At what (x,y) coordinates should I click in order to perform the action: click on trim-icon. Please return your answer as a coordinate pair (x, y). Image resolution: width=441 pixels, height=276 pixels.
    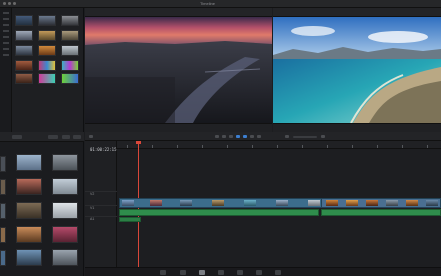
    Looking at the image, I should click on (224, 136).